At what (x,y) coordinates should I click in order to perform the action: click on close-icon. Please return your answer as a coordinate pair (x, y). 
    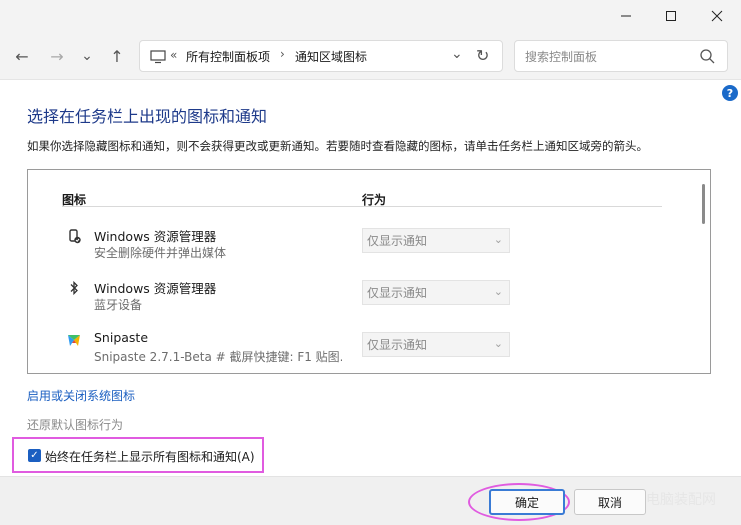
    Looking at the image, I should click on (717, 16).